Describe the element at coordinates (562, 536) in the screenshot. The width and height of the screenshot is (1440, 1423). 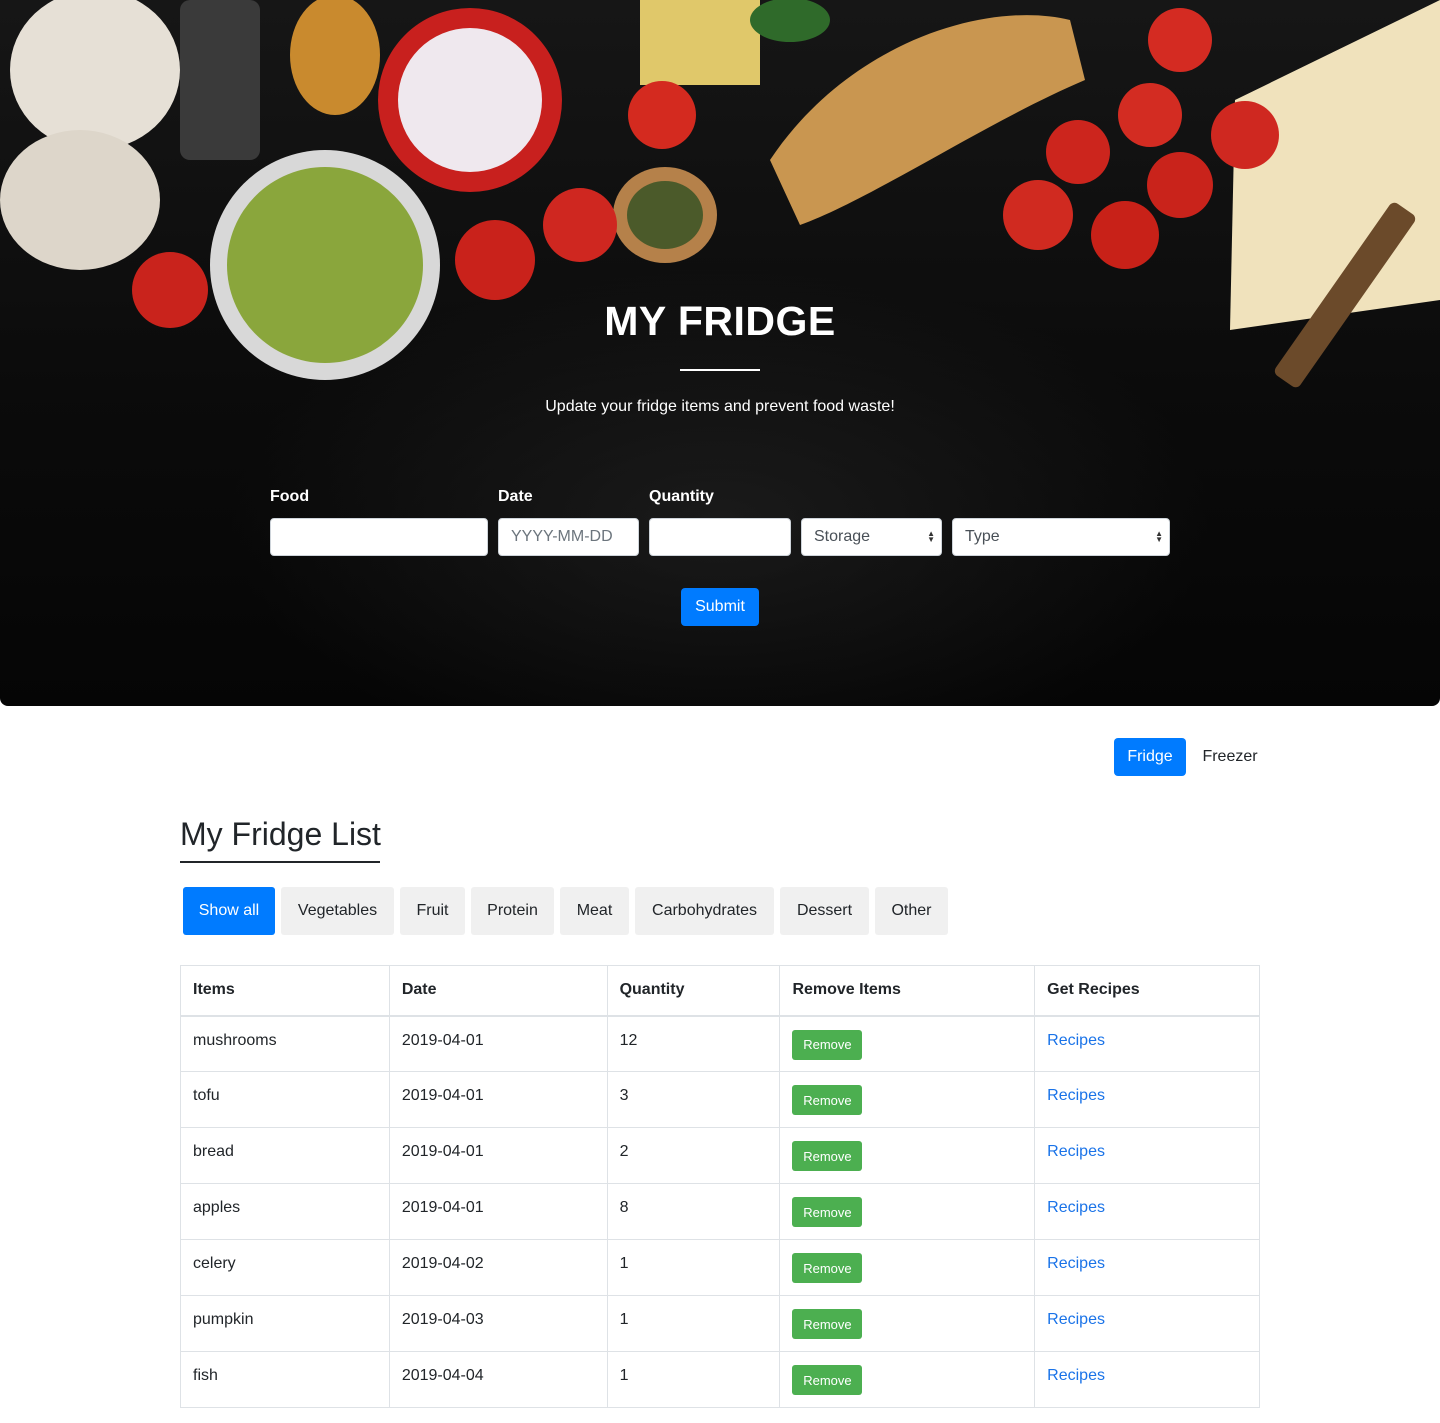
I see `date-placeholder: YYYY-MM-DD` at that location.